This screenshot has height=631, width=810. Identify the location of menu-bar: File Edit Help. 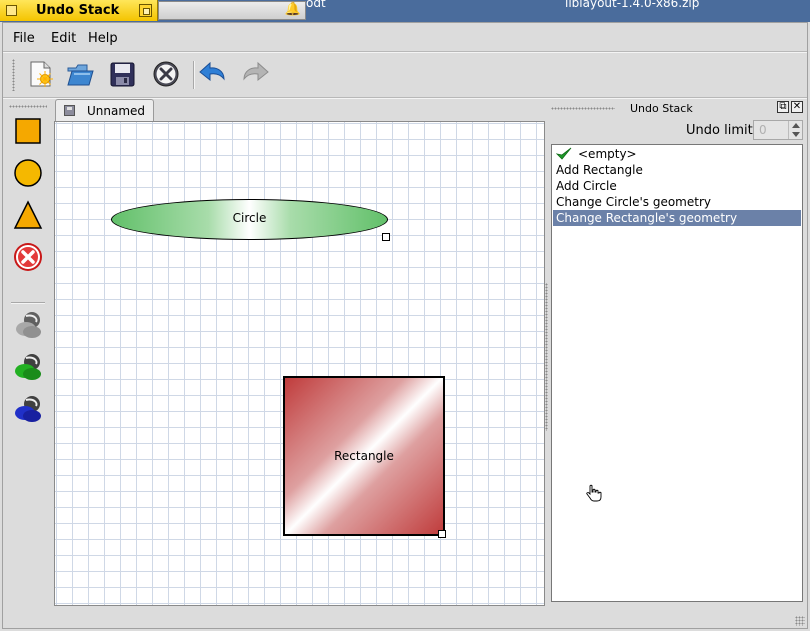
(405, 39).